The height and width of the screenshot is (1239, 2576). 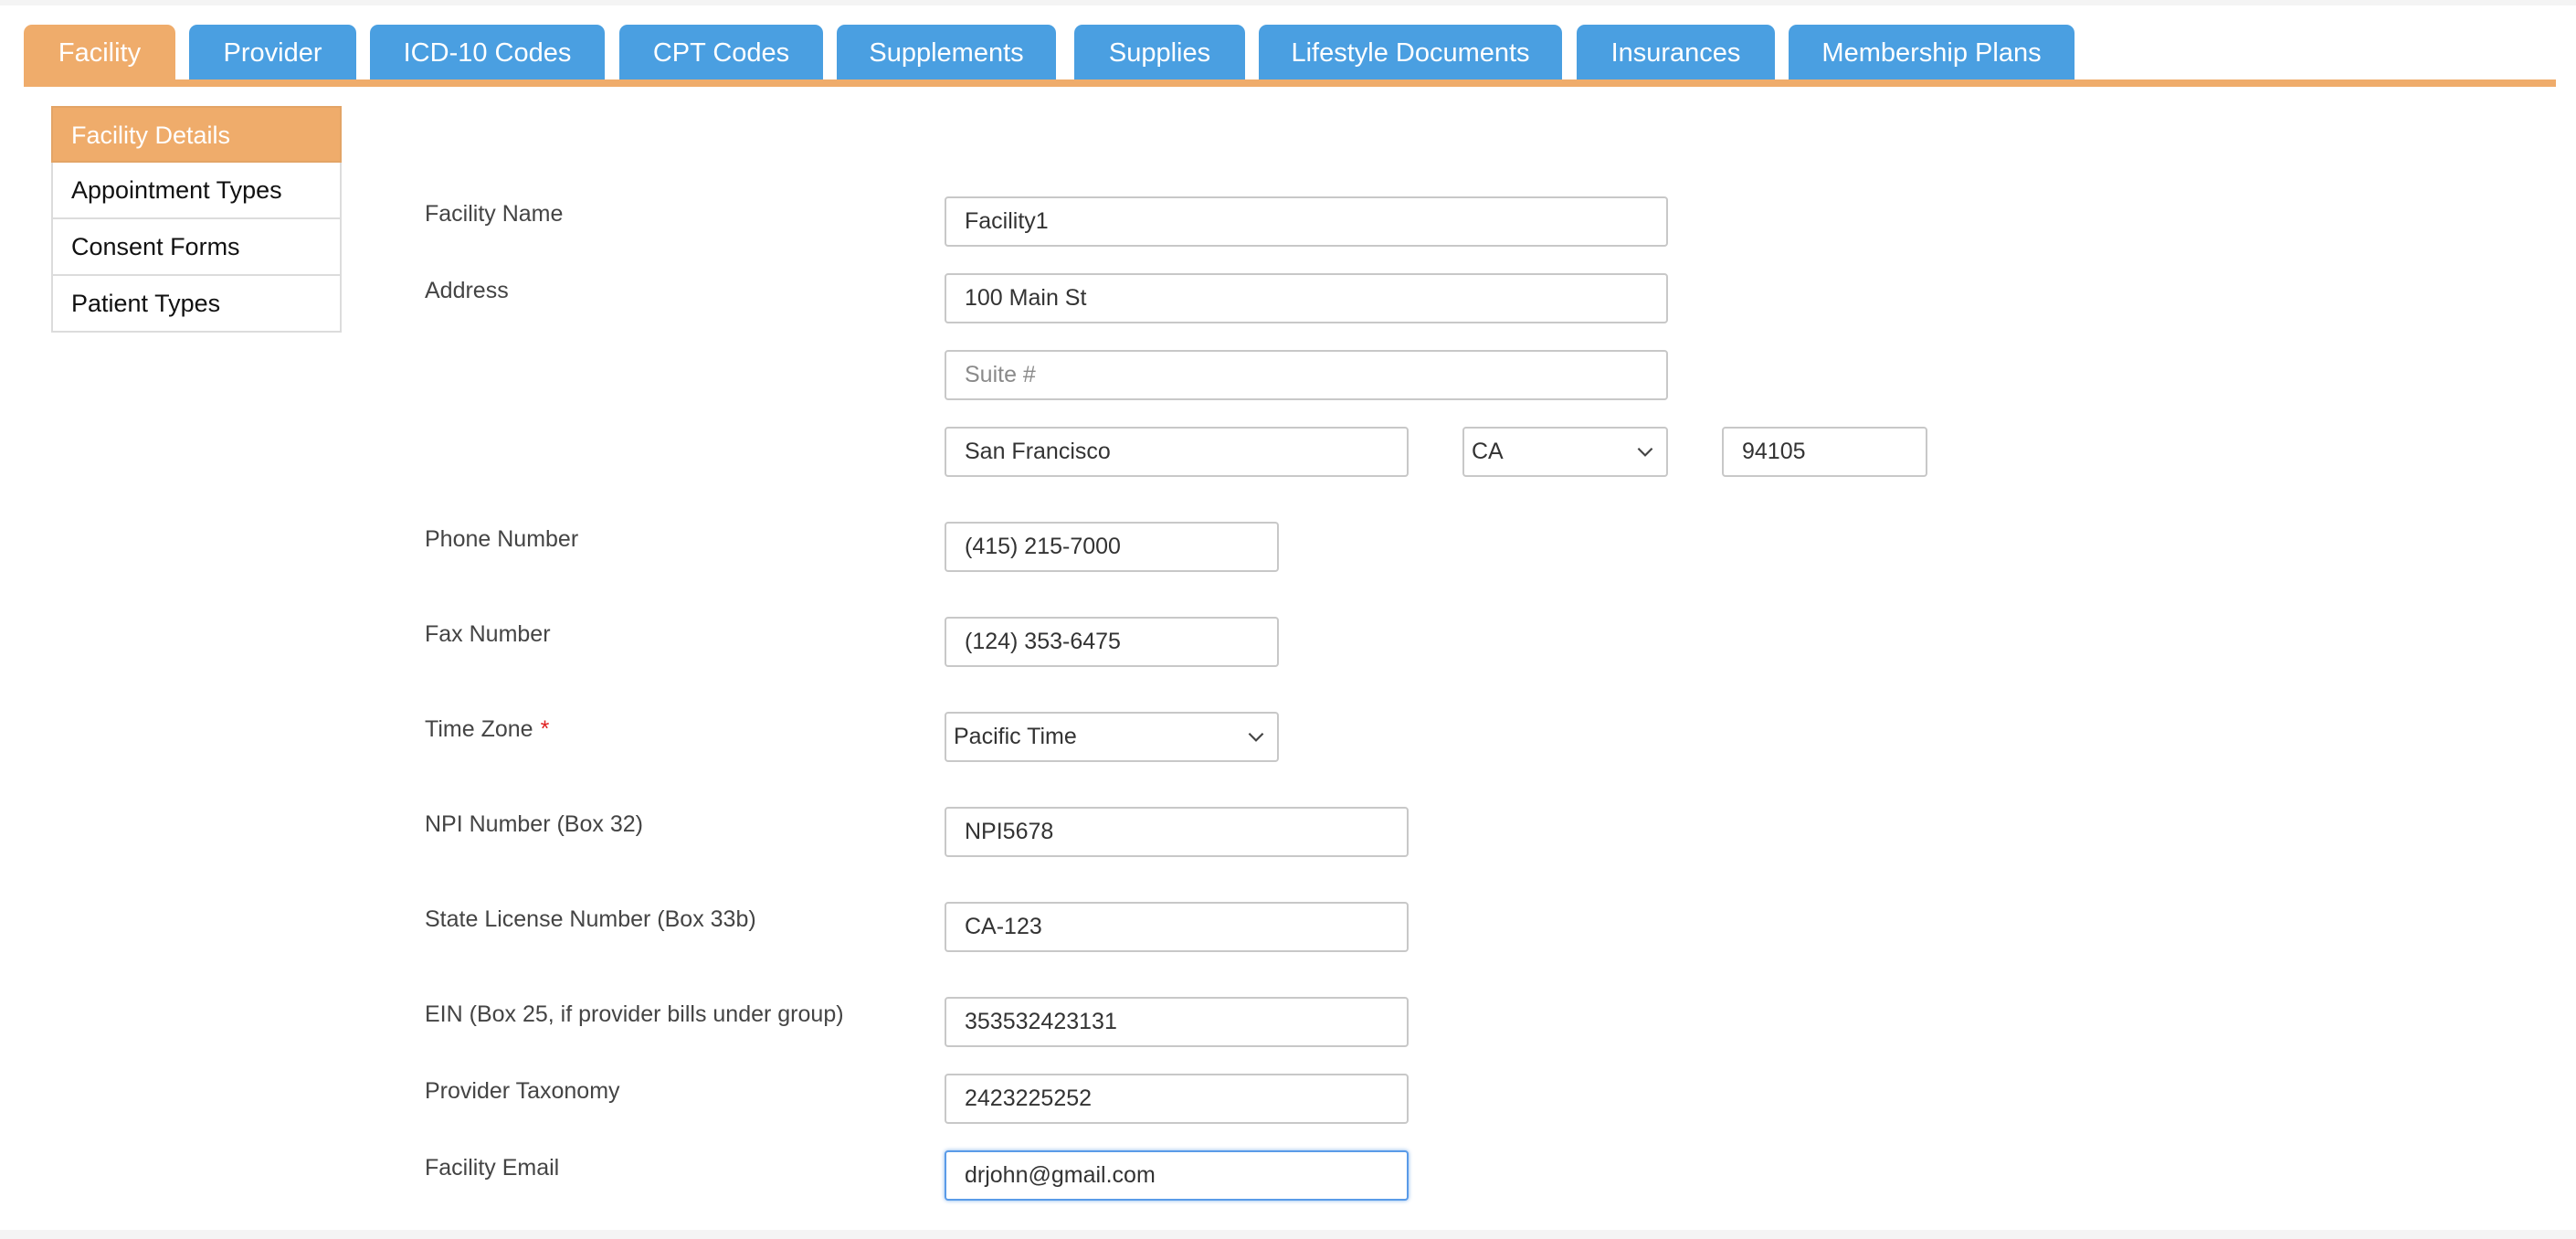 I want to click on tab-cpt-codes: CPT Codes, so click(x=721, y=52).